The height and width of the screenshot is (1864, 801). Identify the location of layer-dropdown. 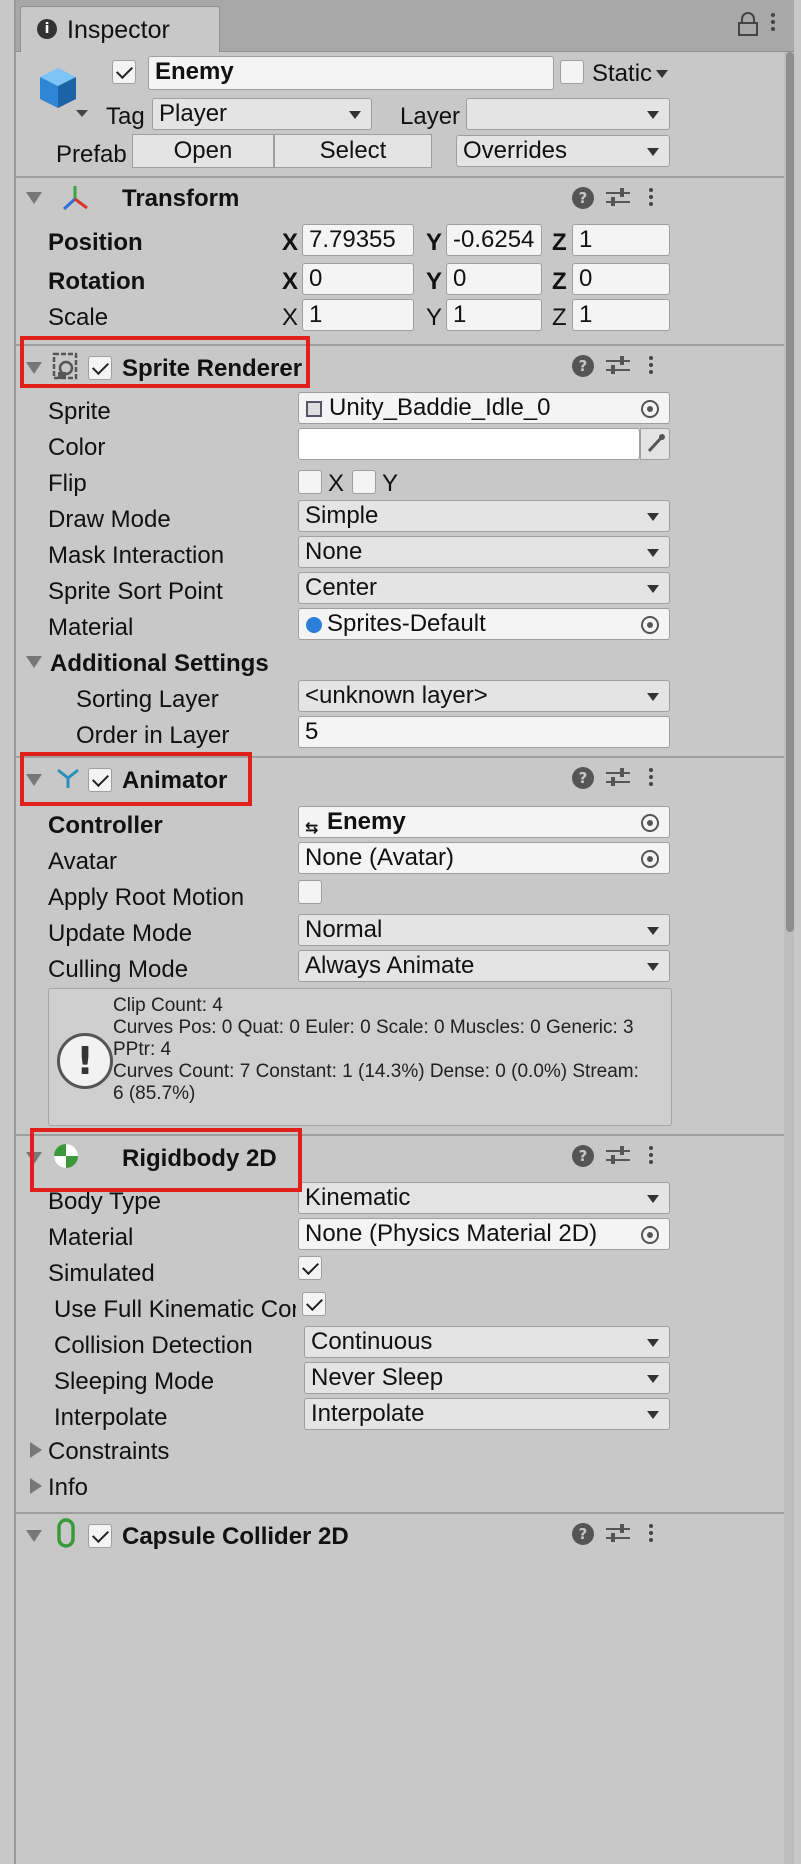
(568, 114).